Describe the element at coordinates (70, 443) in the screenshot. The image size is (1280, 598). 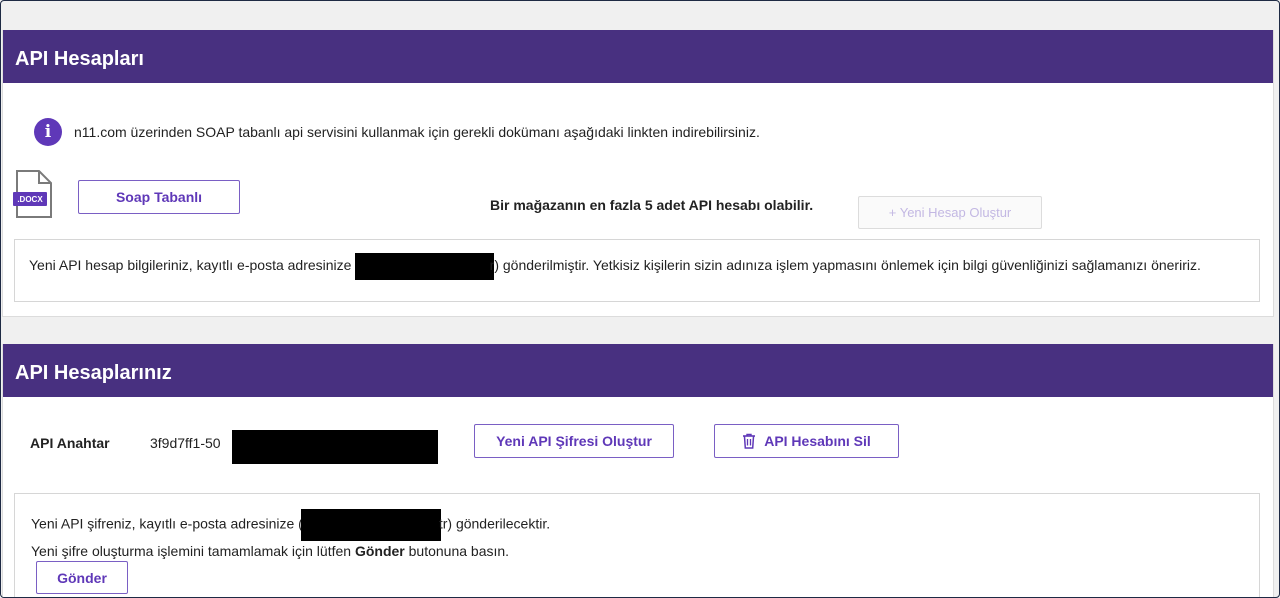
I see `api-key-label: API Anahtar` at that location.